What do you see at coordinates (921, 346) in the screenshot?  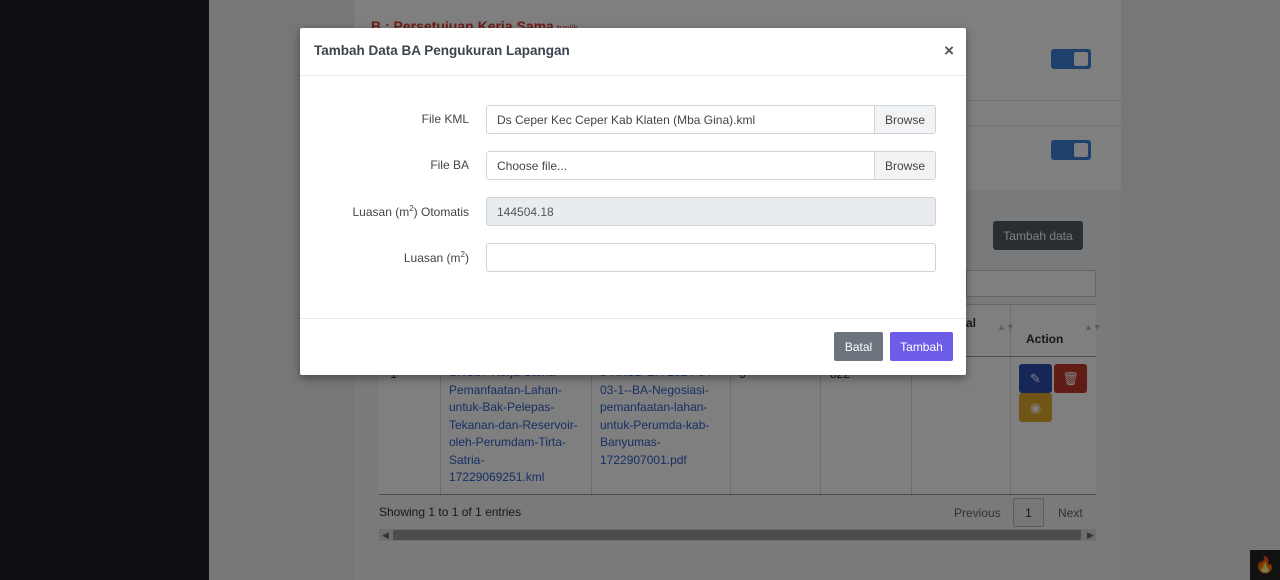 I see `submit-button: Tambah` at bounding box center [921, 346].